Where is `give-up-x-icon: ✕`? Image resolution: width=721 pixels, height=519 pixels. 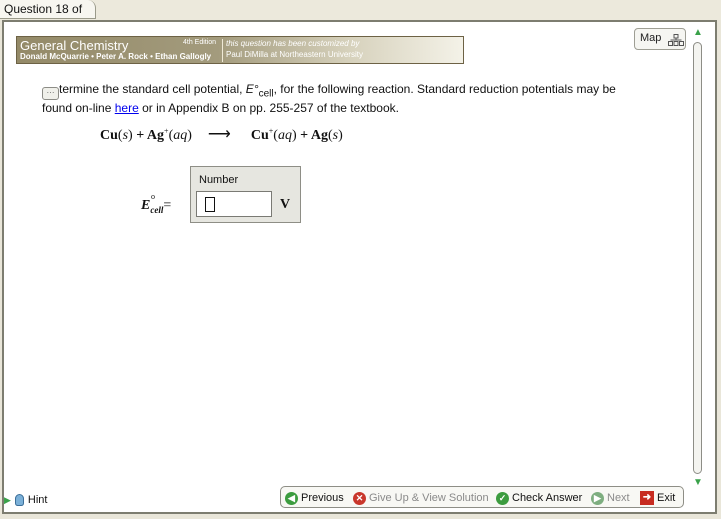
give-up-x-icon: ✕ is located at coordinates (359, 498).